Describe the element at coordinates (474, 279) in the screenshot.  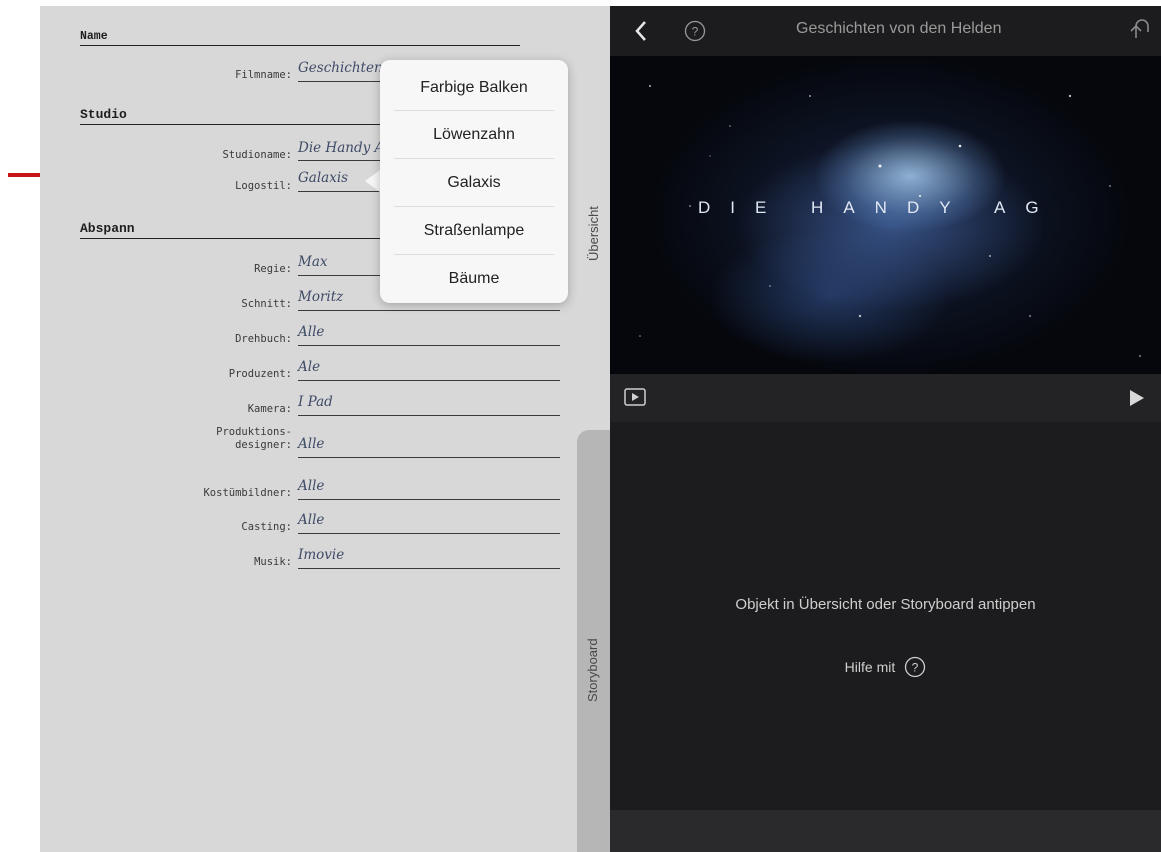
I see `popover-option: Bäume` at that location.